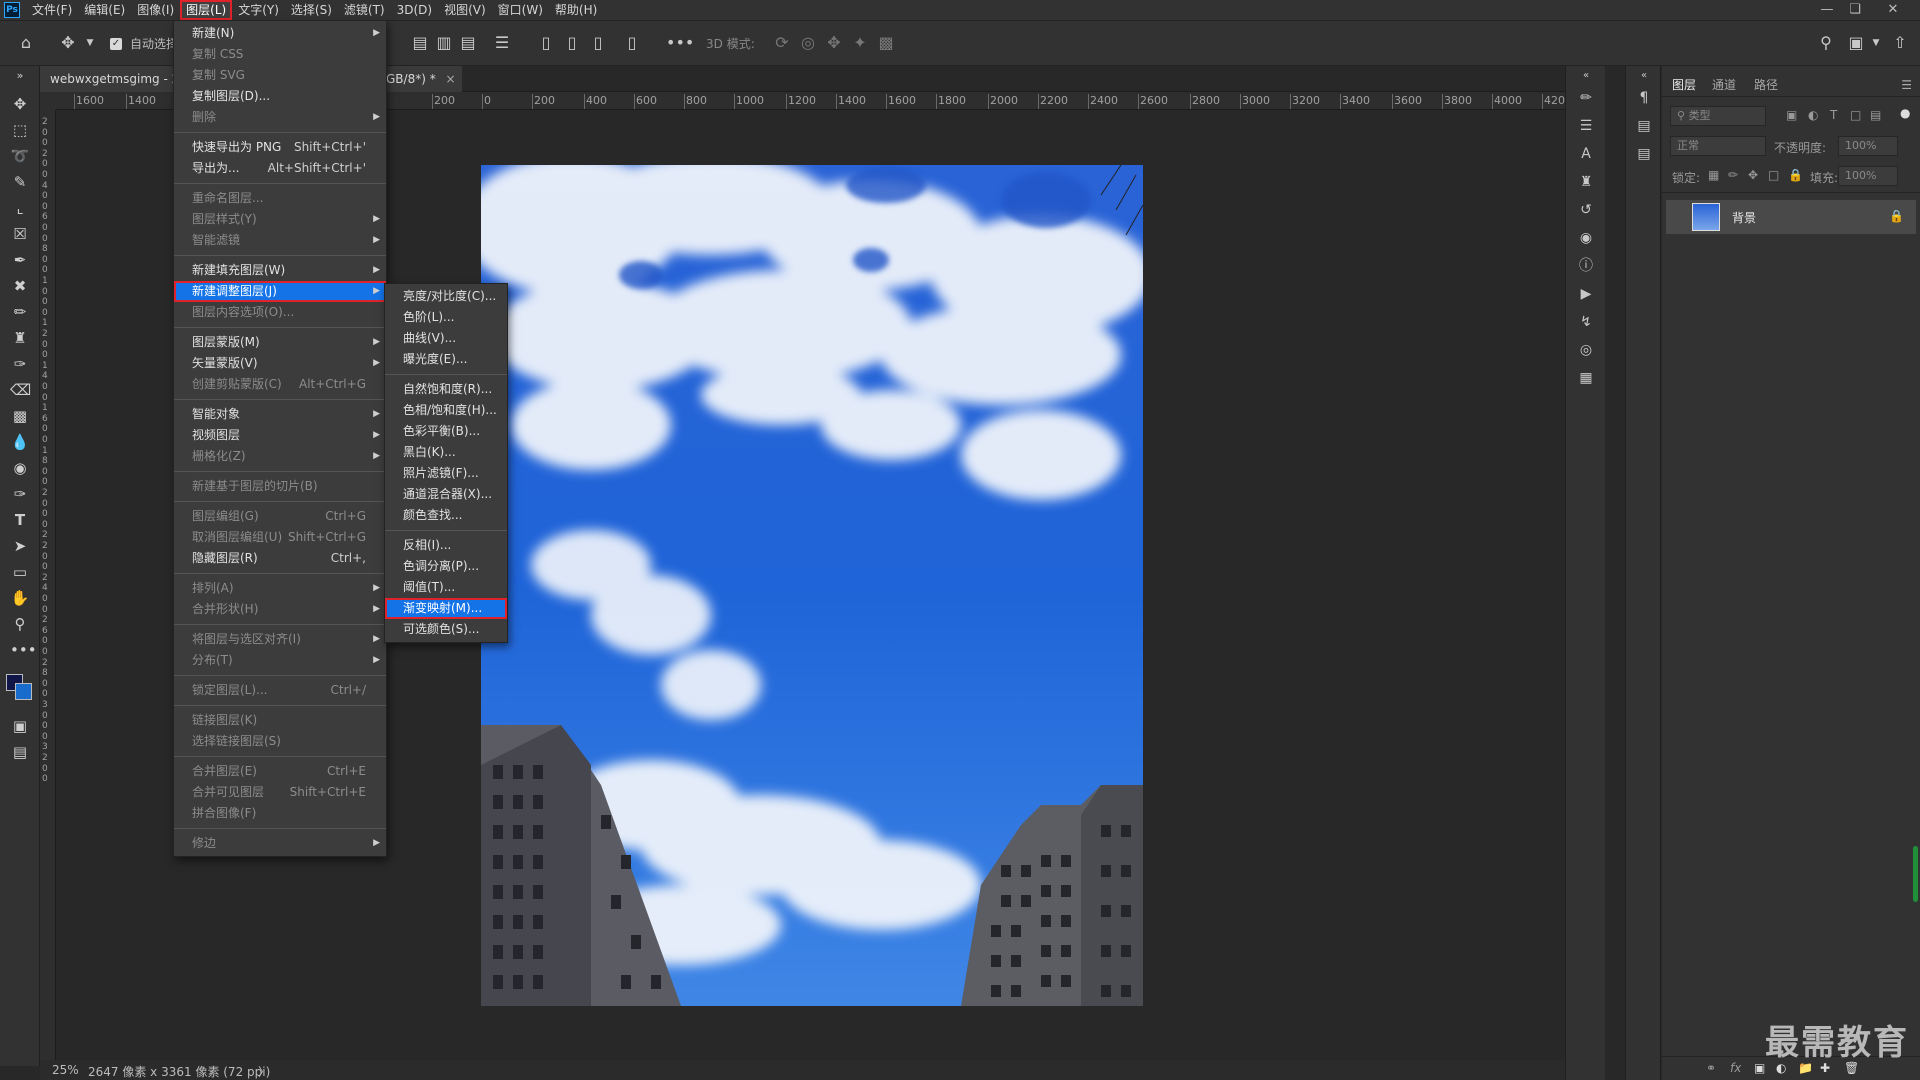  What do you see at coordinates (1791, 217) in the screenshot?
I see `layer-row: 背景 🔒` at bounding box center [1791, 217].